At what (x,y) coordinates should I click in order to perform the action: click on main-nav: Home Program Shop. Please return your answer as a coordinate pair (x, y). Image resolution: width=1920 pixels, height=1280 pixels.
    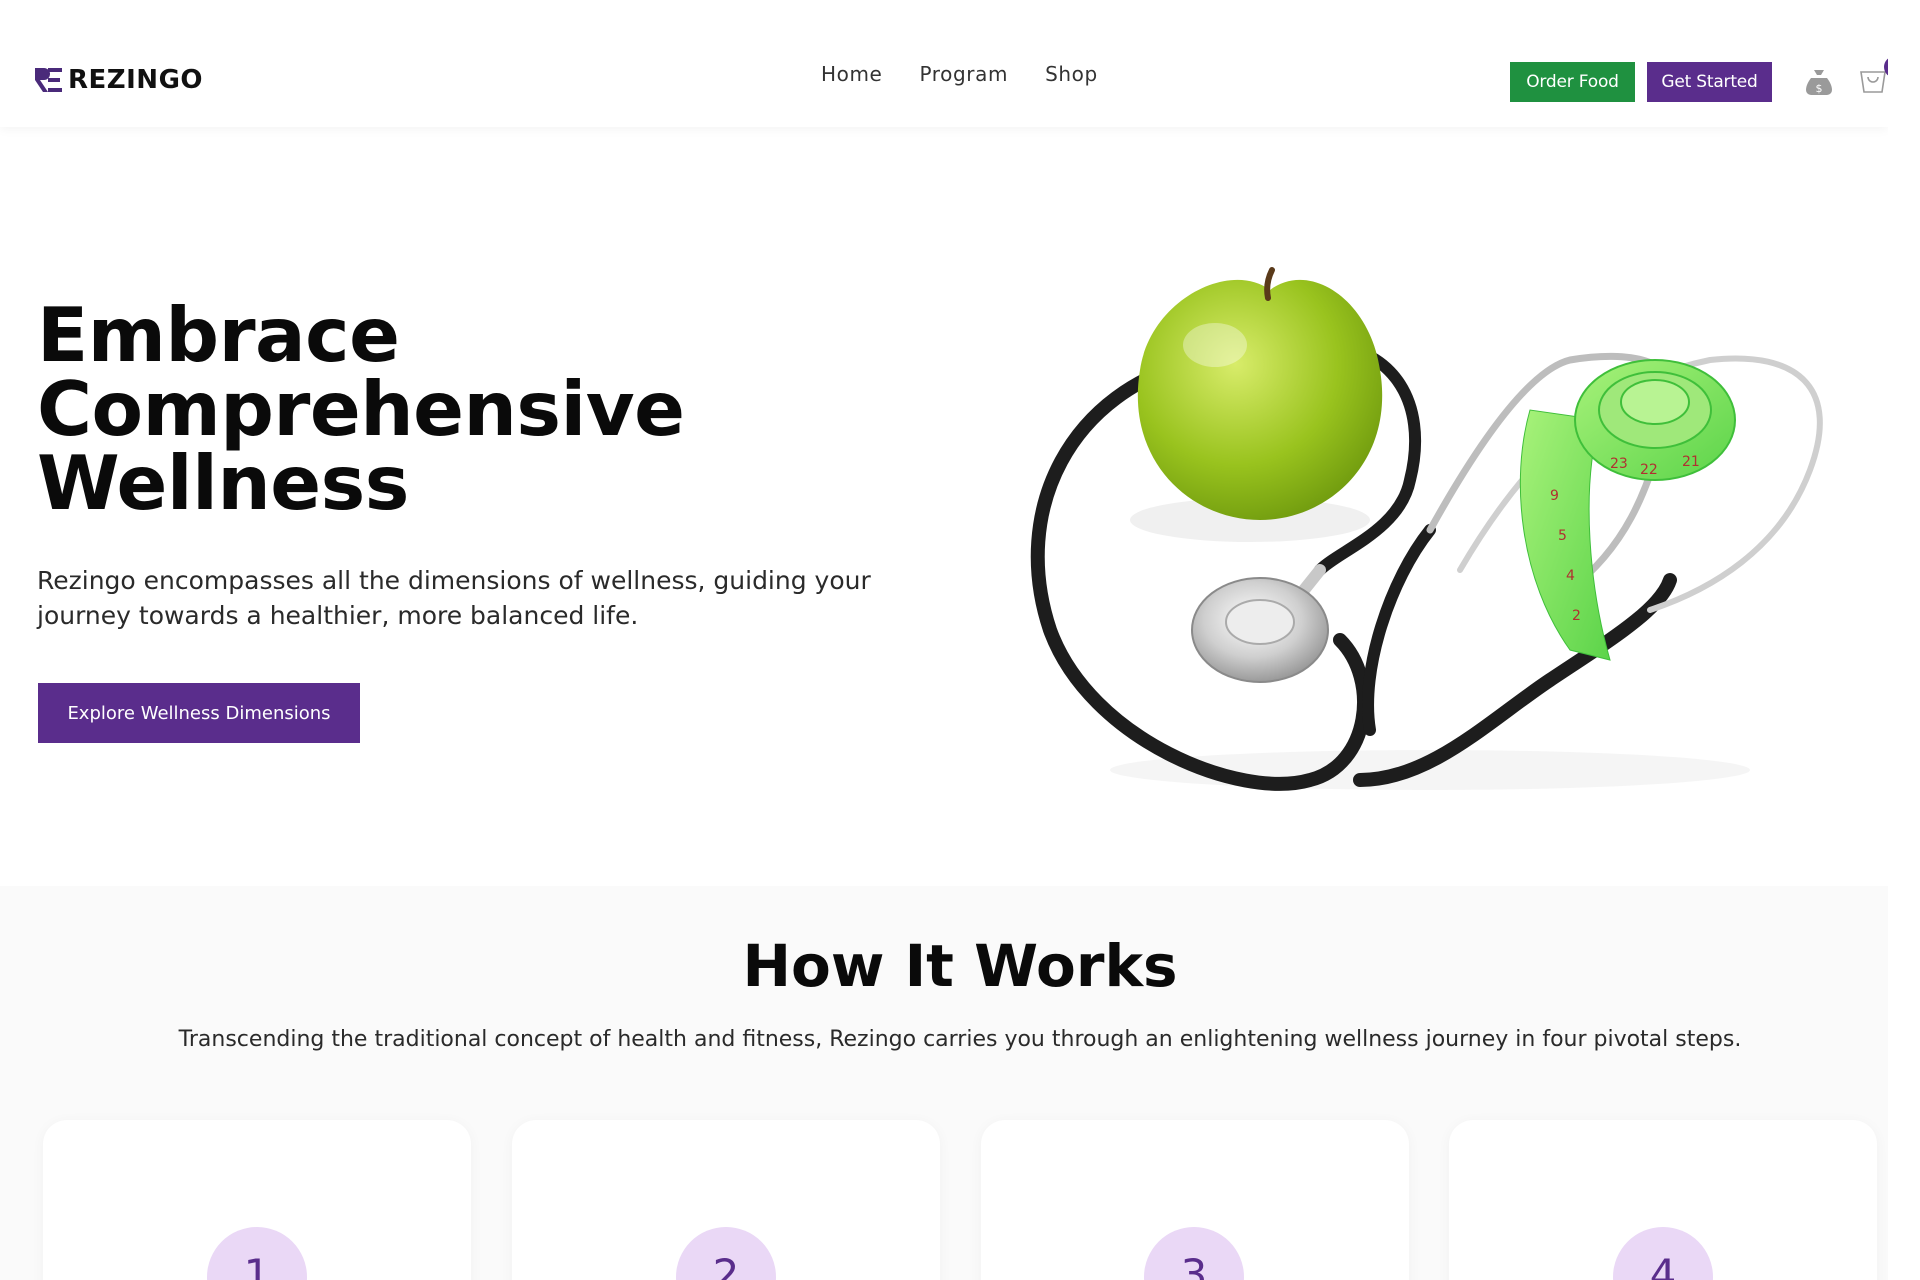
    Looking at the image, I should click on (959, 74).